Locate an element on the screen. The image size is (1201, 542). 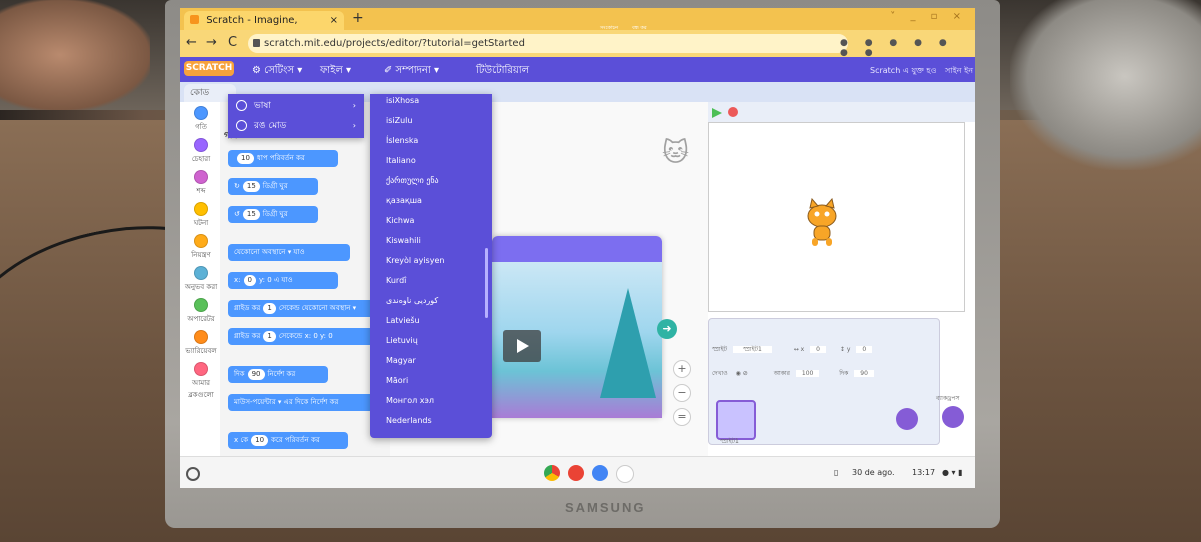
block-glide-to-xy: গ্লাইড কর 1 সেকেন্ডে x: 0 y: 0 is located at coordinates (303, 336).